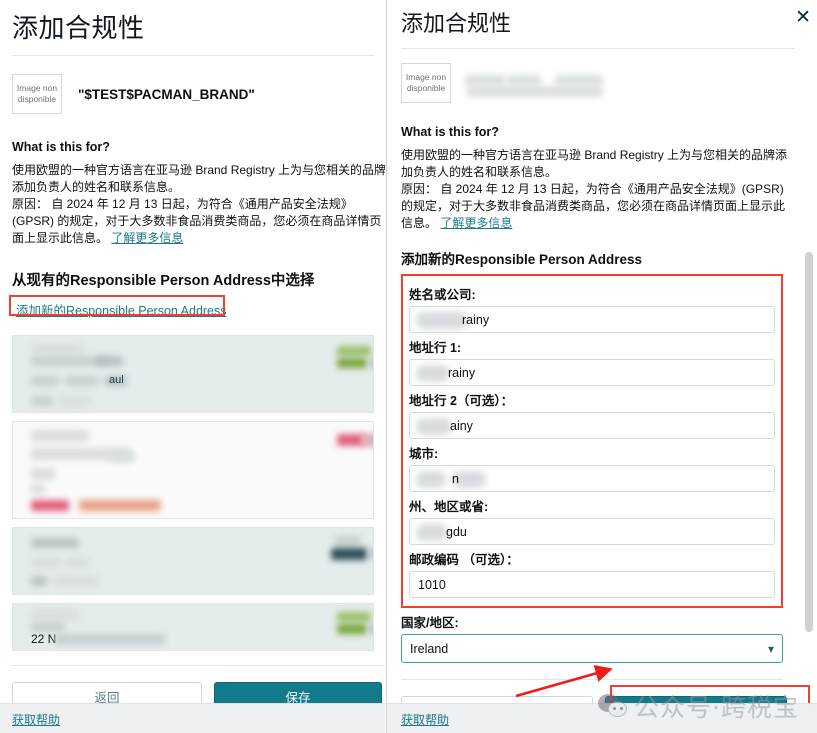  I want to click on field-name-or-company: 姓名或公司: rainy, so click(592, 308).